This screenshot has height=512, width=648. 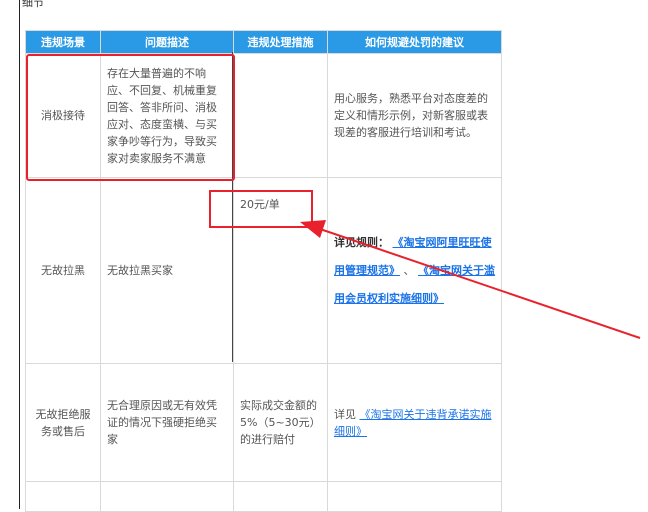 I want to click on header-advice: 如何规避处罚的建议, so click(x=414, y=42).